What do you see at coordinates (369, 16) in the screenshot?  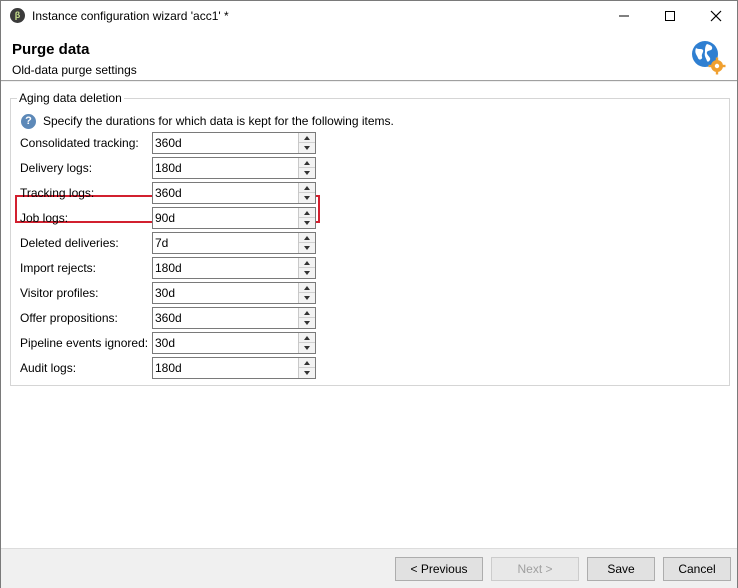 I see `title-bar: β Instance configuration wizard 'acc1' *` at bounding box center [369, 16].